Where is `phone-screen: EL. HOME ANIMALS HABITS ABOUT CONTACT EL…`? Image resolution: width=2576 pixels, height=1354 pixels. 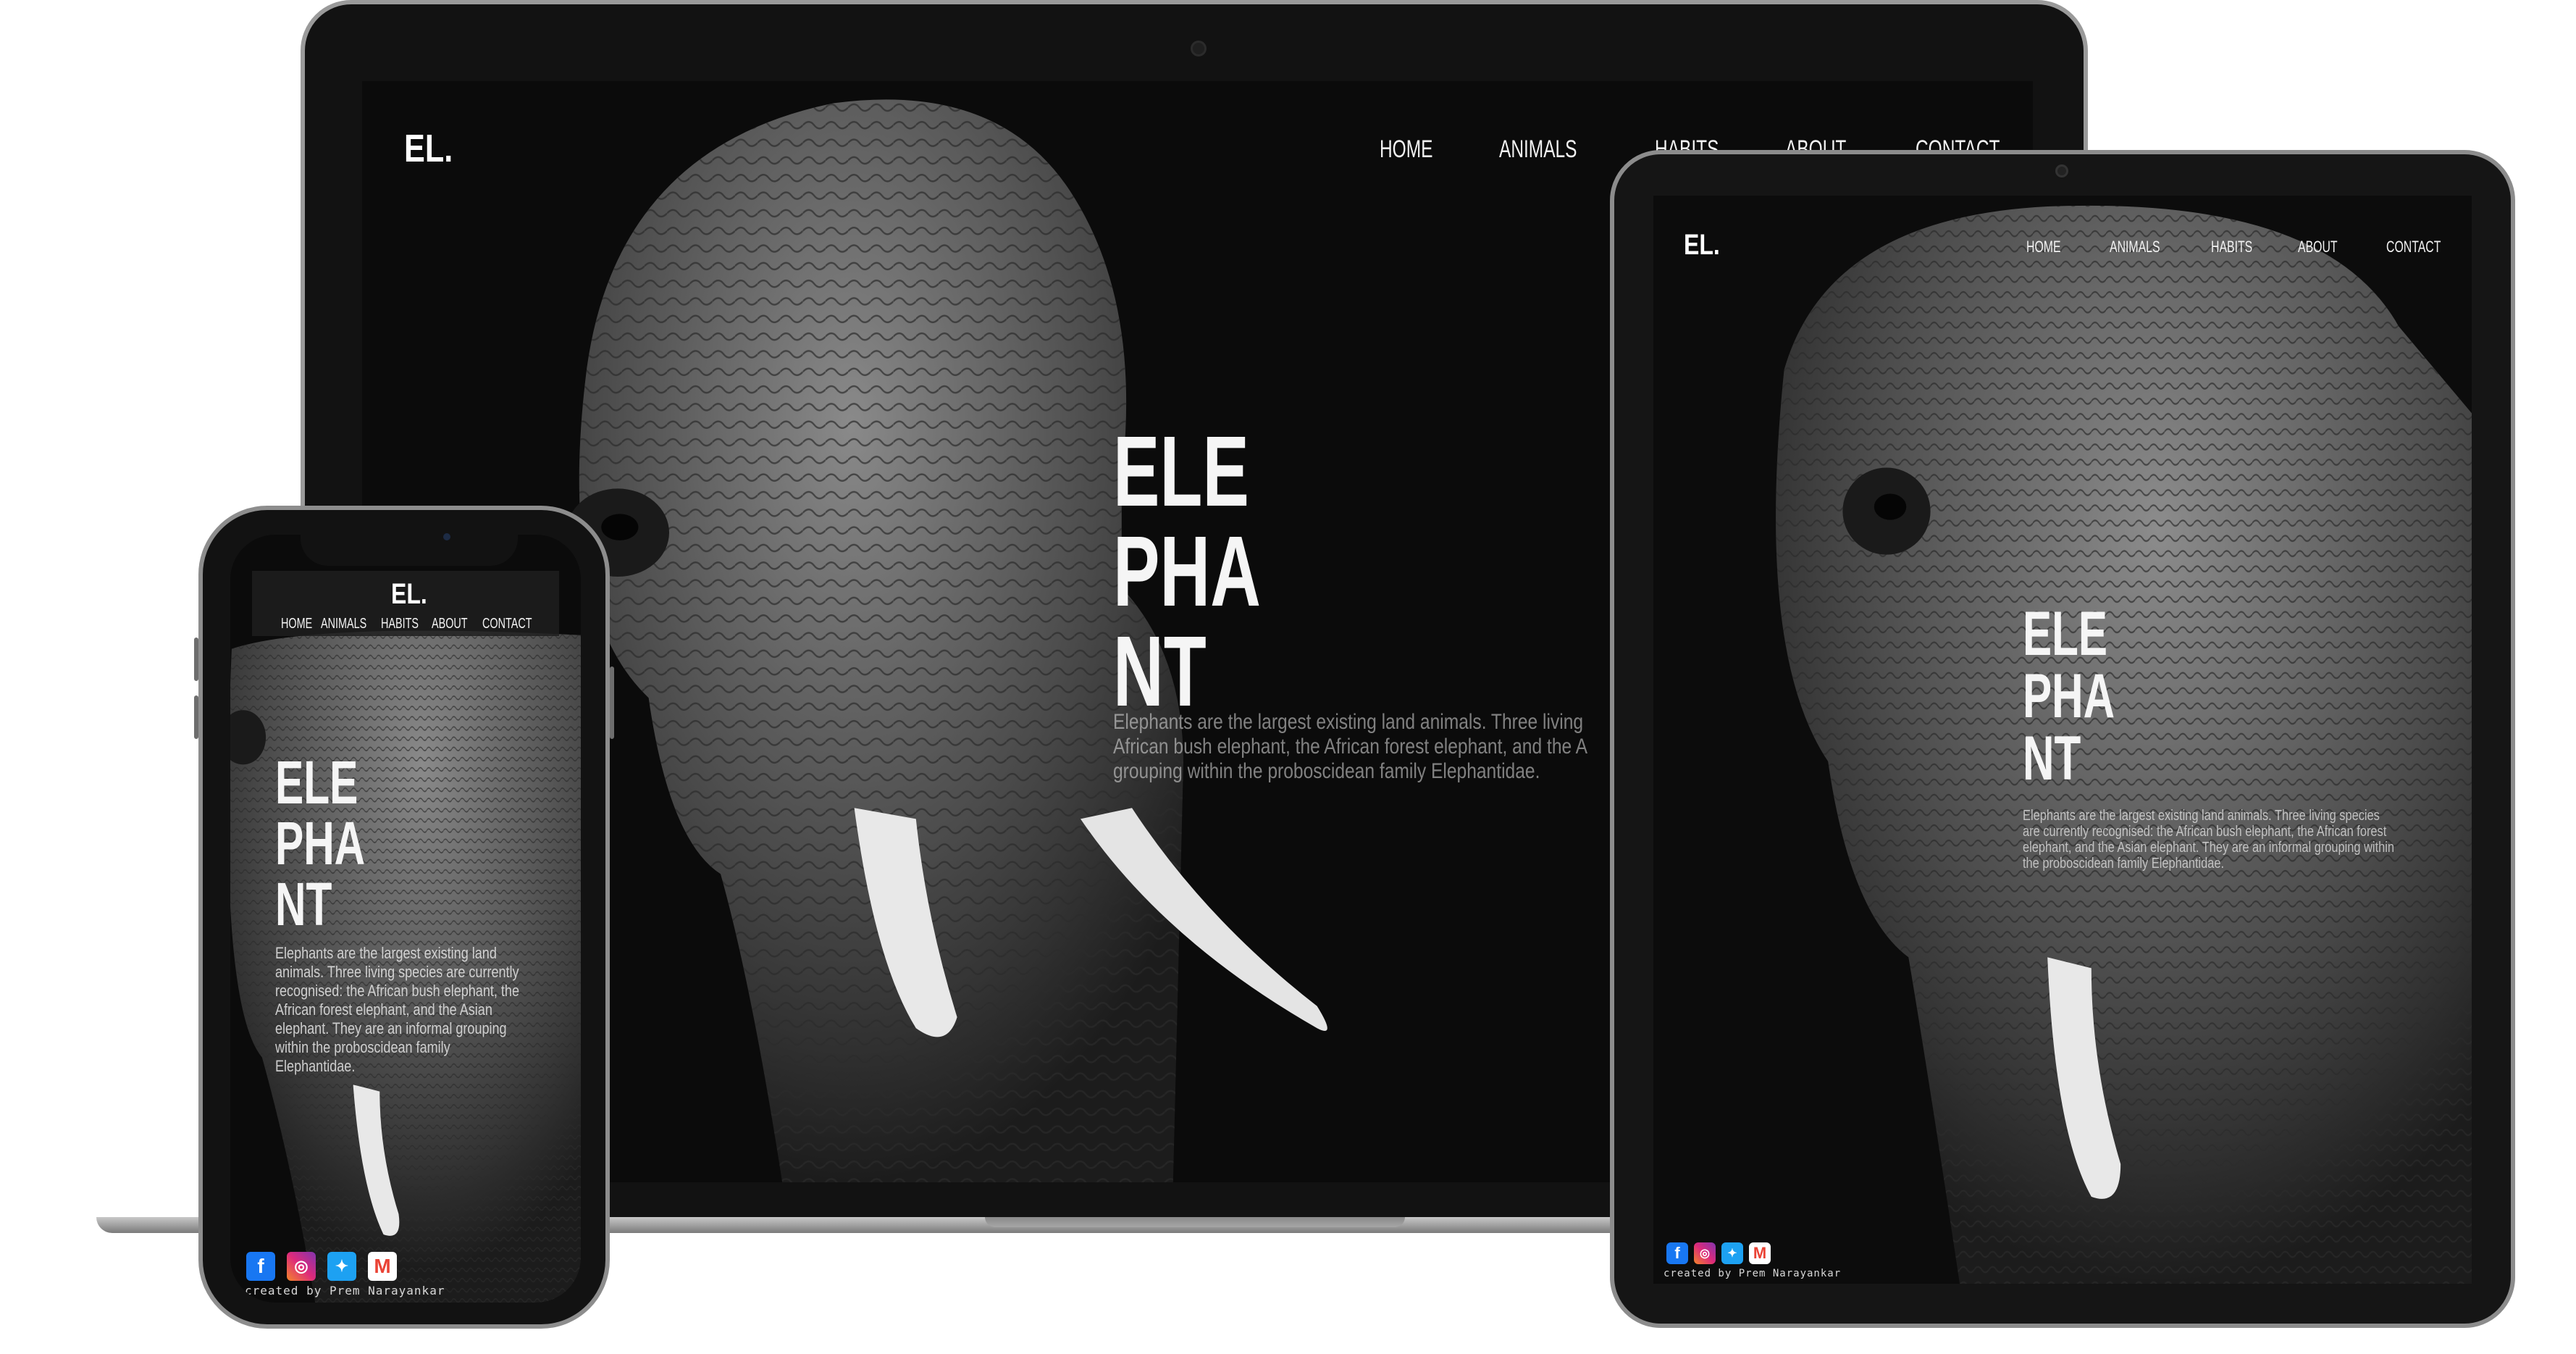 phone-screen: EL. HOME ANIMALS HABITS ABOUT CONTACT EL… is located at coordinates (405, 919).